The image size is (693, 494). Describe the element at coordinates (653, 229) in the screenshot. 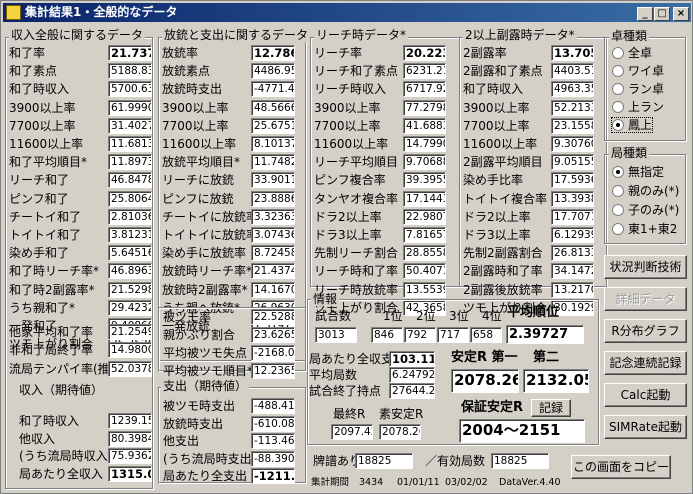

I see `radio-label: 東1+東2` at that location.